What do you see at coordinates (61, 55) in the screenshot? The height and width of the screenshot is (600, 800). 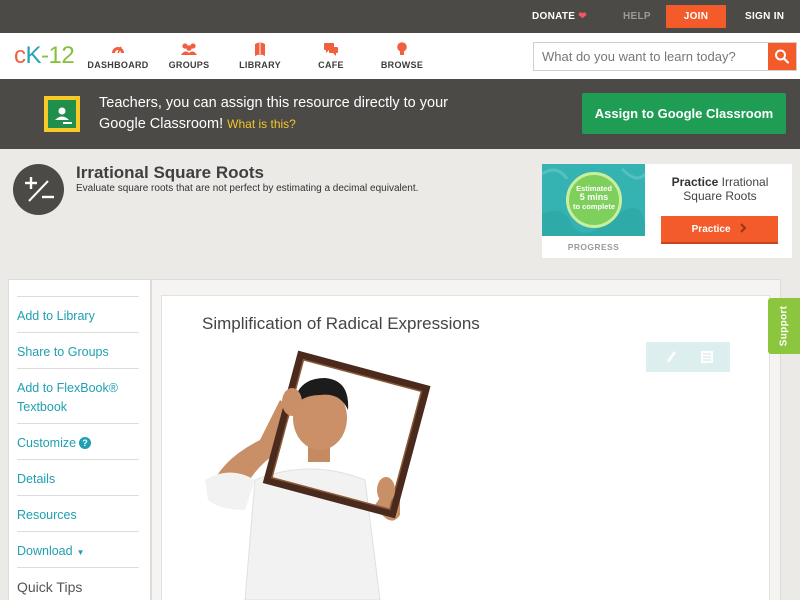 I see `logo-num: 12` at bounding box center [61, 55].